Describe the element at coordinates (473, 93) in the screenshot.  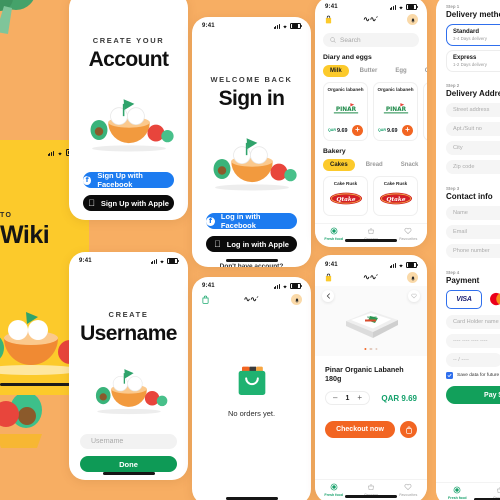
I see `step2-title: Delivery Address` at that location.